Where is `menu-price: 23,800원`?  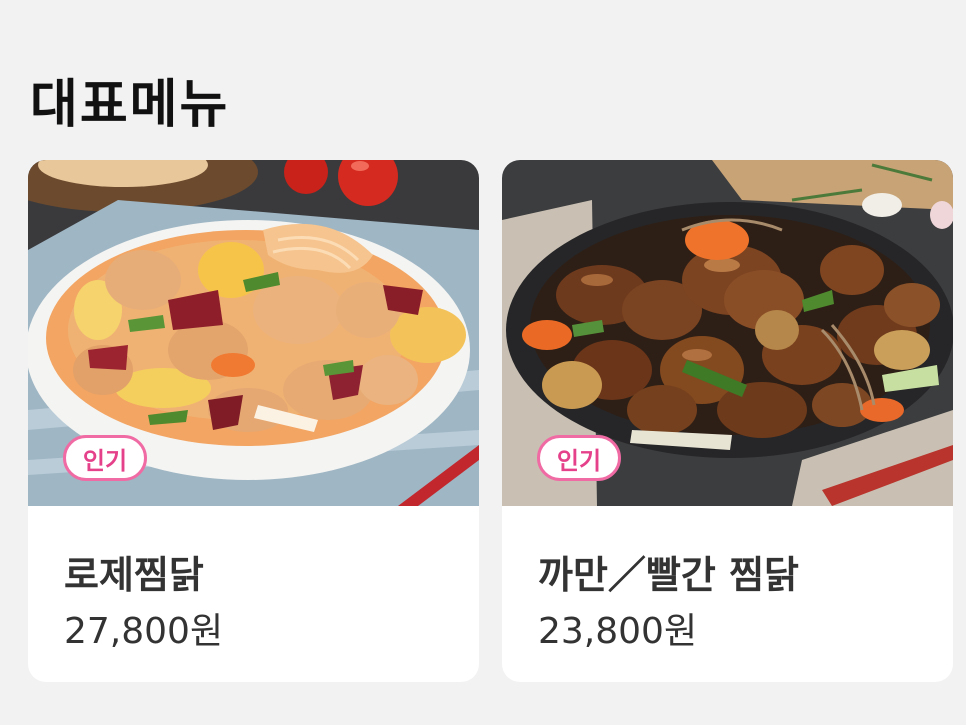 menu-price: 23,800원 is located at coordinates (618, 631).